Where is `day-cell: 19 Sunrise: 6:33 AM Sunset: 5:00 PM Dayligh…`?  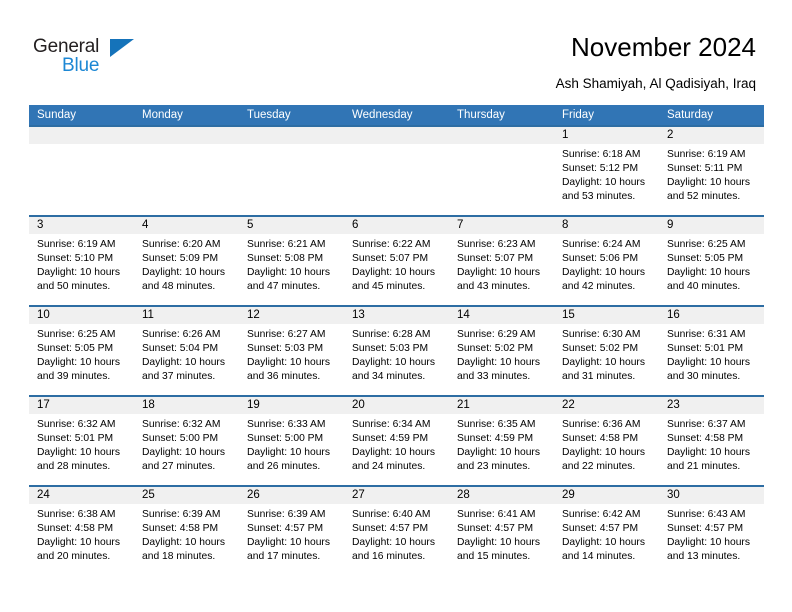 day-cell: 19 Sunrise: 6:33 AM Sunset: 5:00 PM Dayligh… is located at coordinates (291, 441).